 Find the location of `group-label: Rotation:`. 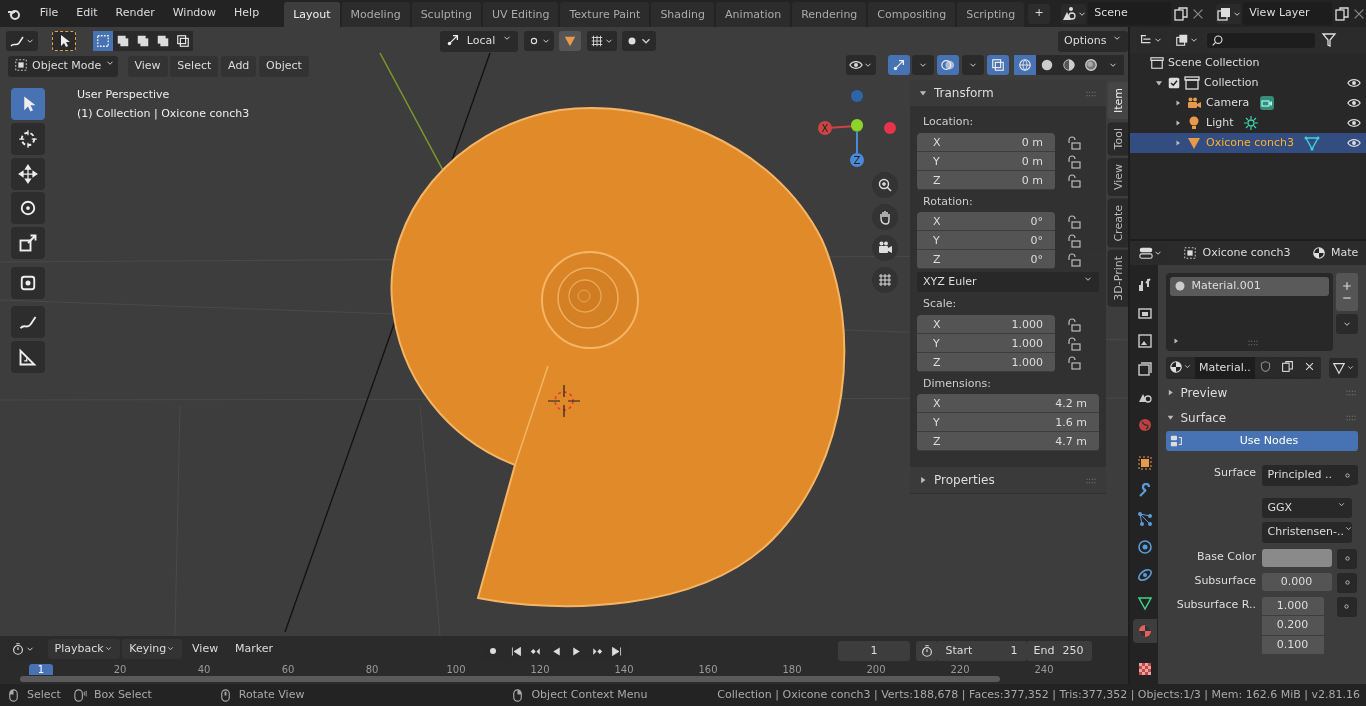

group-label: Rotation: is located at coordinates (948, 201).